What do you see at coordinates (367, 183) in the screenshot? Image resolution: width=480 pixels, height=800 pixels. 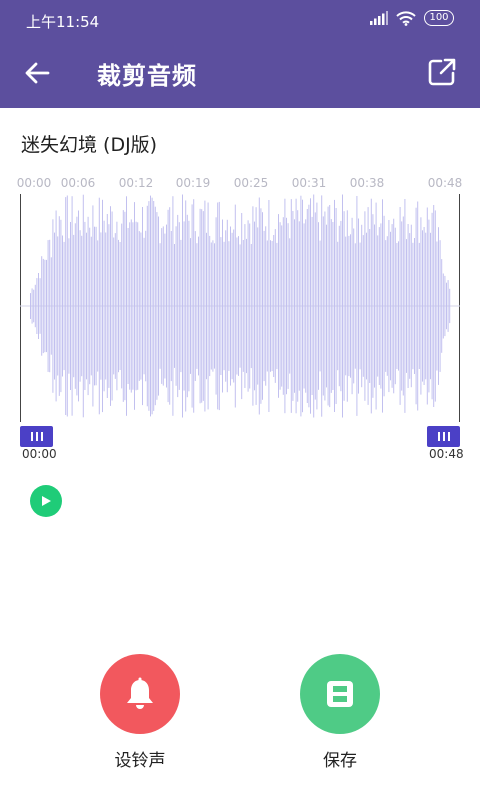 I see `tick-label: 00:38` at bounding box center [367, 183].